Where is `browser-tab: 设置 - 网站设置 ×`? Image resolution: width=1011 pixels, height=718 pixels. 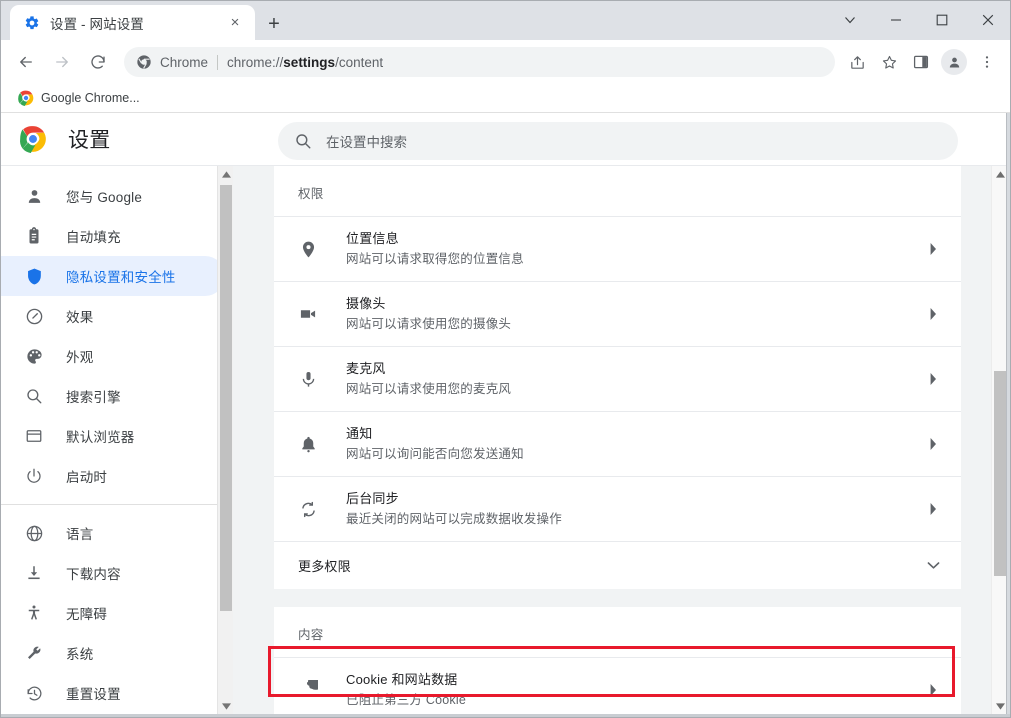 browser-tab: 设置 - 网站设置 × is located at coordinates (132, 22).